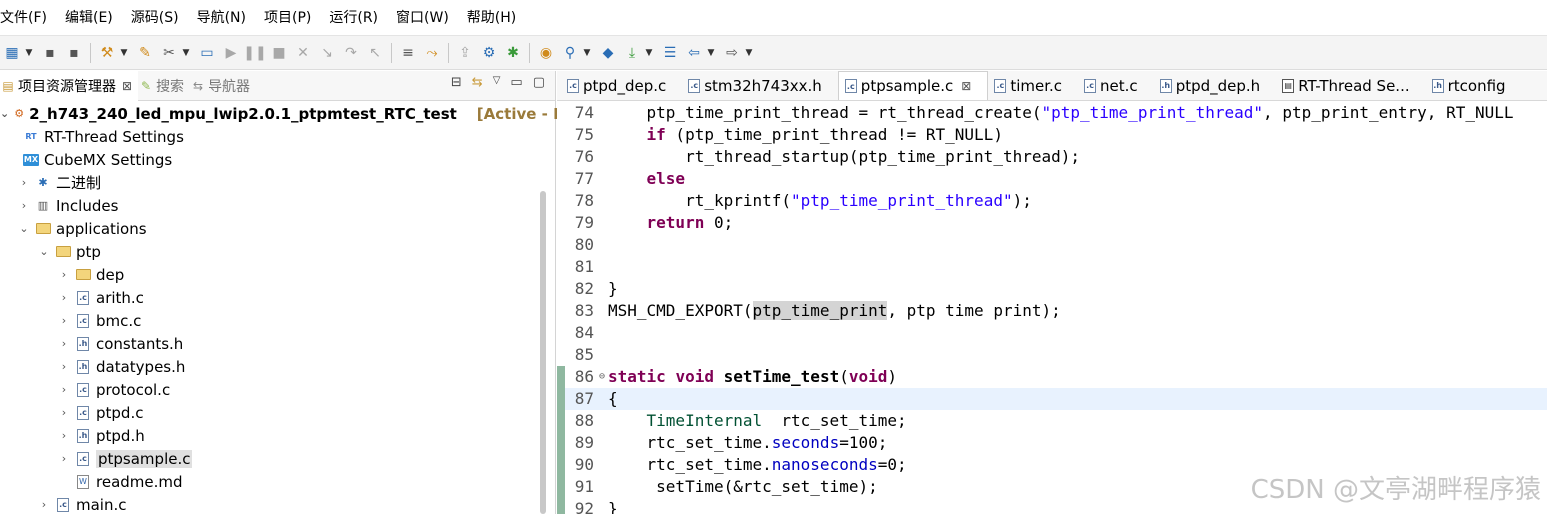 The image size is (1547, 514). Describe the element at coordinates (270, 366) in the screenshot. I see `tree-item-datatypes-h: › .h datatypes.h` at that location.